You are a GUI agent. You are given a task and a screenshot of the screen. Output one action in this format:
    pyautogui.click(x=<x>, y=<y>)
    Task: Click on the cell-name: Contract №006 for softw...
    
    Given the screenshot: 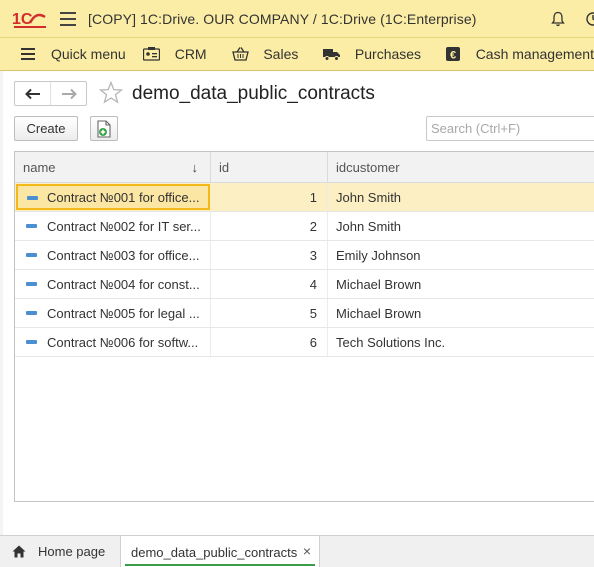 What is the action you would take?
    pyautogui.click(x=113, y=342)
    